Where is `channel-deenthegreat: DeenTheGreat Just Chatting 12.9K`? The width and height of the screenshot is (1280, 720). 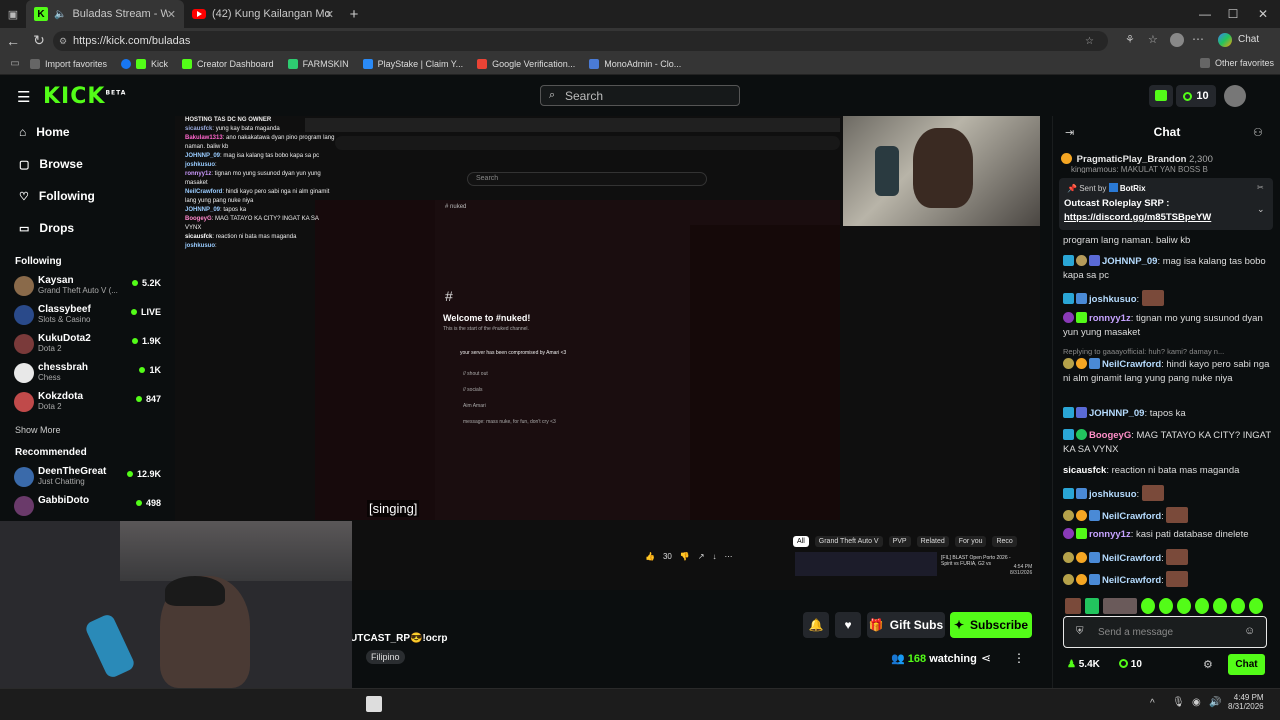 channel-deenthegreat: DeenTheGreat Just Chatting 12.9K is located at coordinates (87, 477).